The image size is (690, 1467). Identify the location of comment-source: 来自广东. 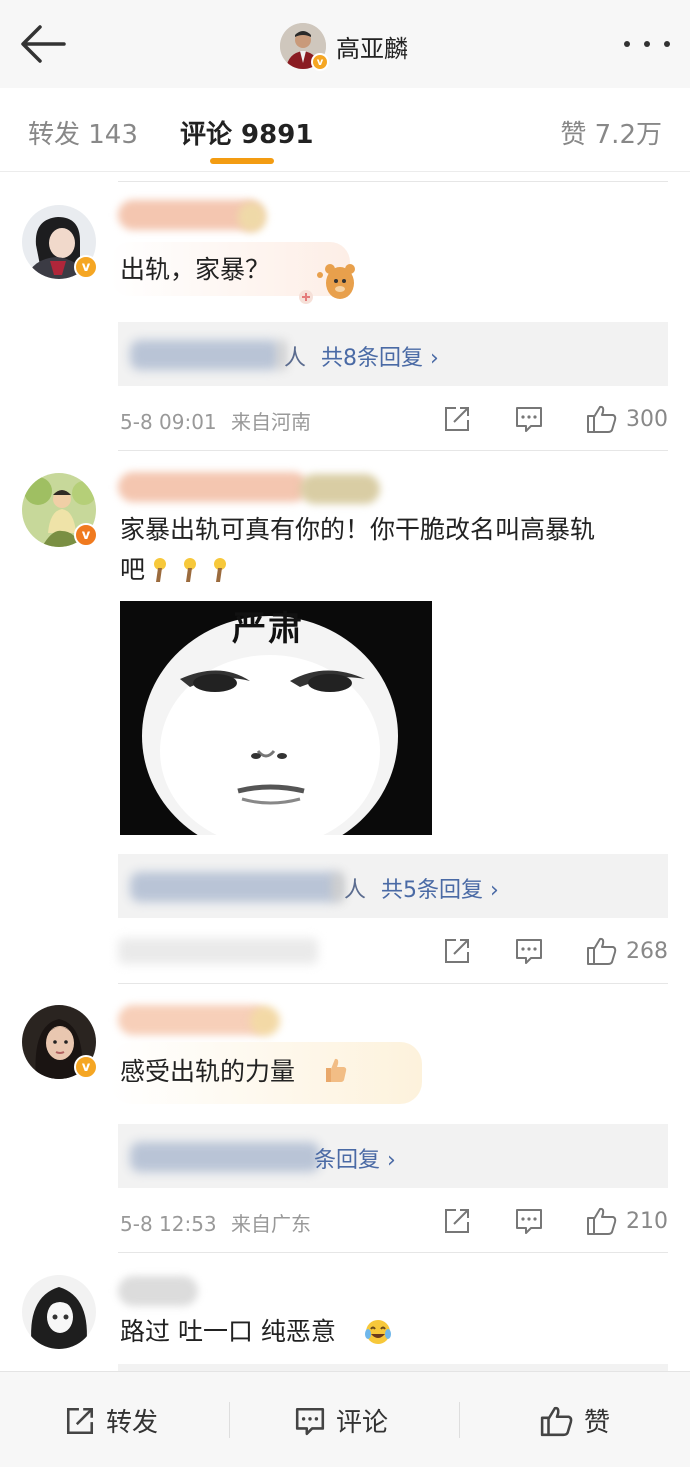
(271, 1224).